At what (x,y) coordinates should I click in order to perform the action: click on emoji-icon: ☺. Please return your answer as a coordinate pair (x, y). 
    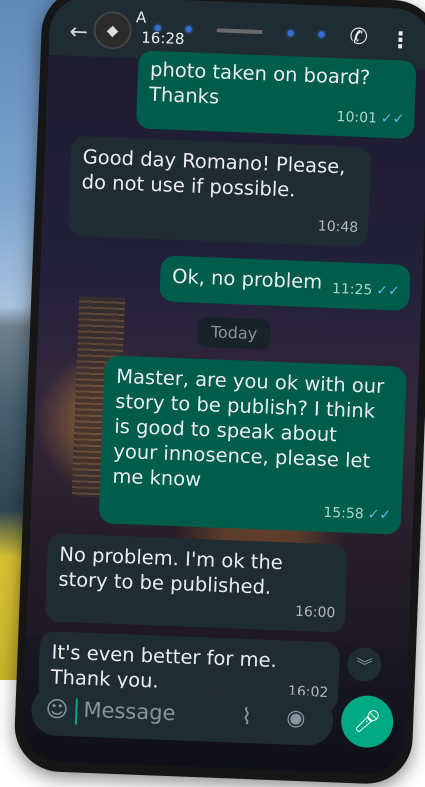
    Looking at the image, I should click on (57, 710).